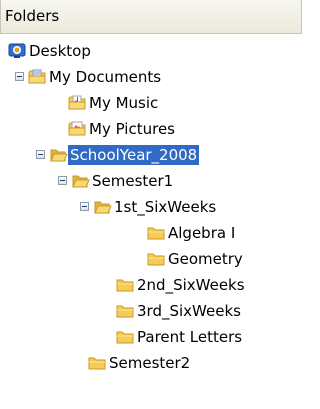 The height and width of the screenshot is (409, 320). Describe the element at coordinates (37, 77) in the screenshot. I see `my-documents-icon` at that location.